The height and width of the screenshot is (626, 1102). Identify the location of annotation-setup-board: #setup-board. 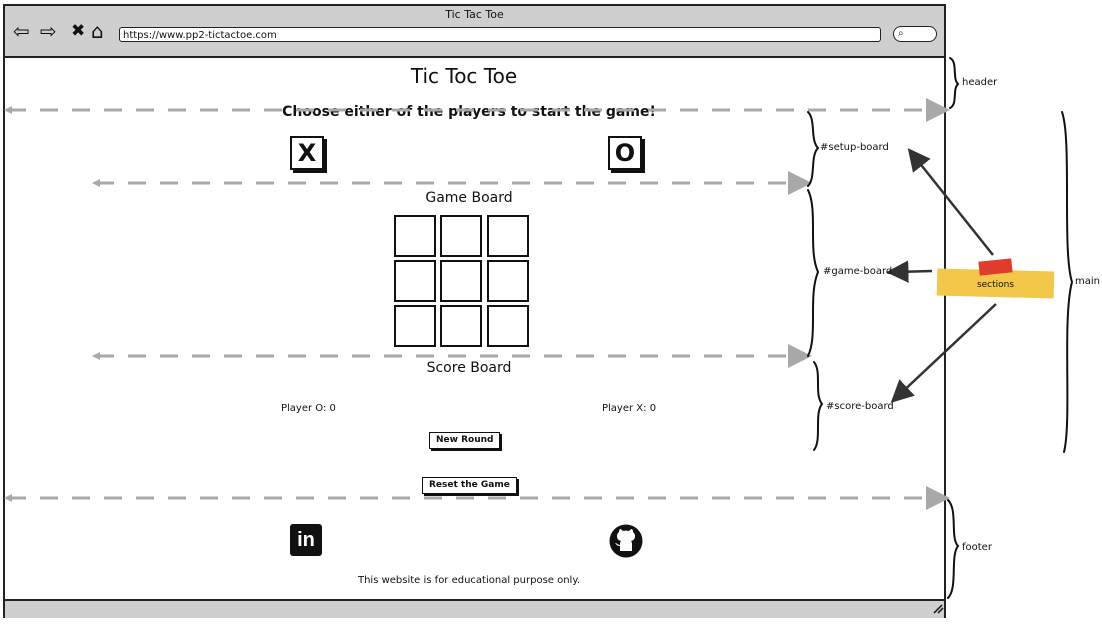
(854, 147).